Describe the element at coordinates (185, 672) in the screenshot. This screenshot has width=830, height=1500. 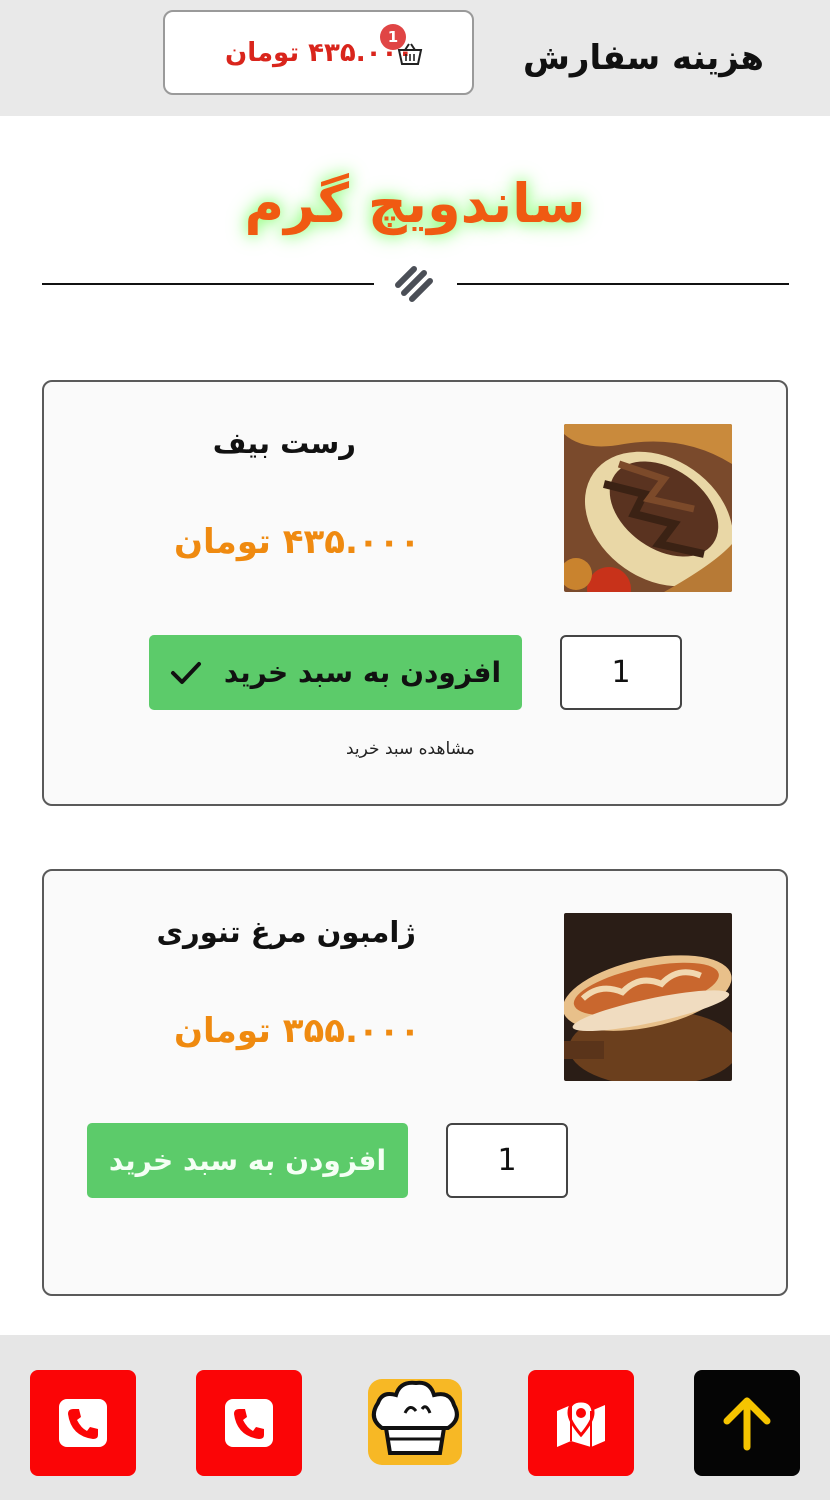
I see `check-icon` at that location.